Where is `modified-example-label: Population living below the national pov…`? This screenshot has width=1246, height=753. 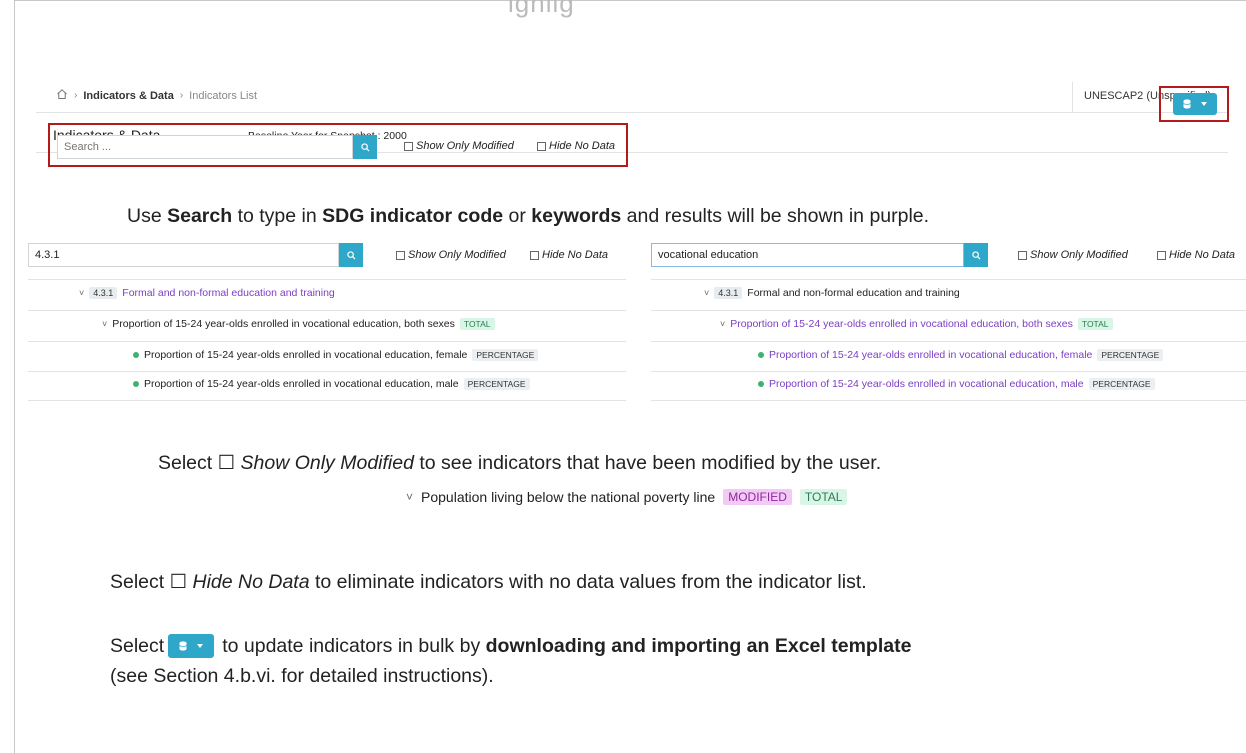
modified-example-label: Population living below the national pov… is located at coordinates (568, 497).